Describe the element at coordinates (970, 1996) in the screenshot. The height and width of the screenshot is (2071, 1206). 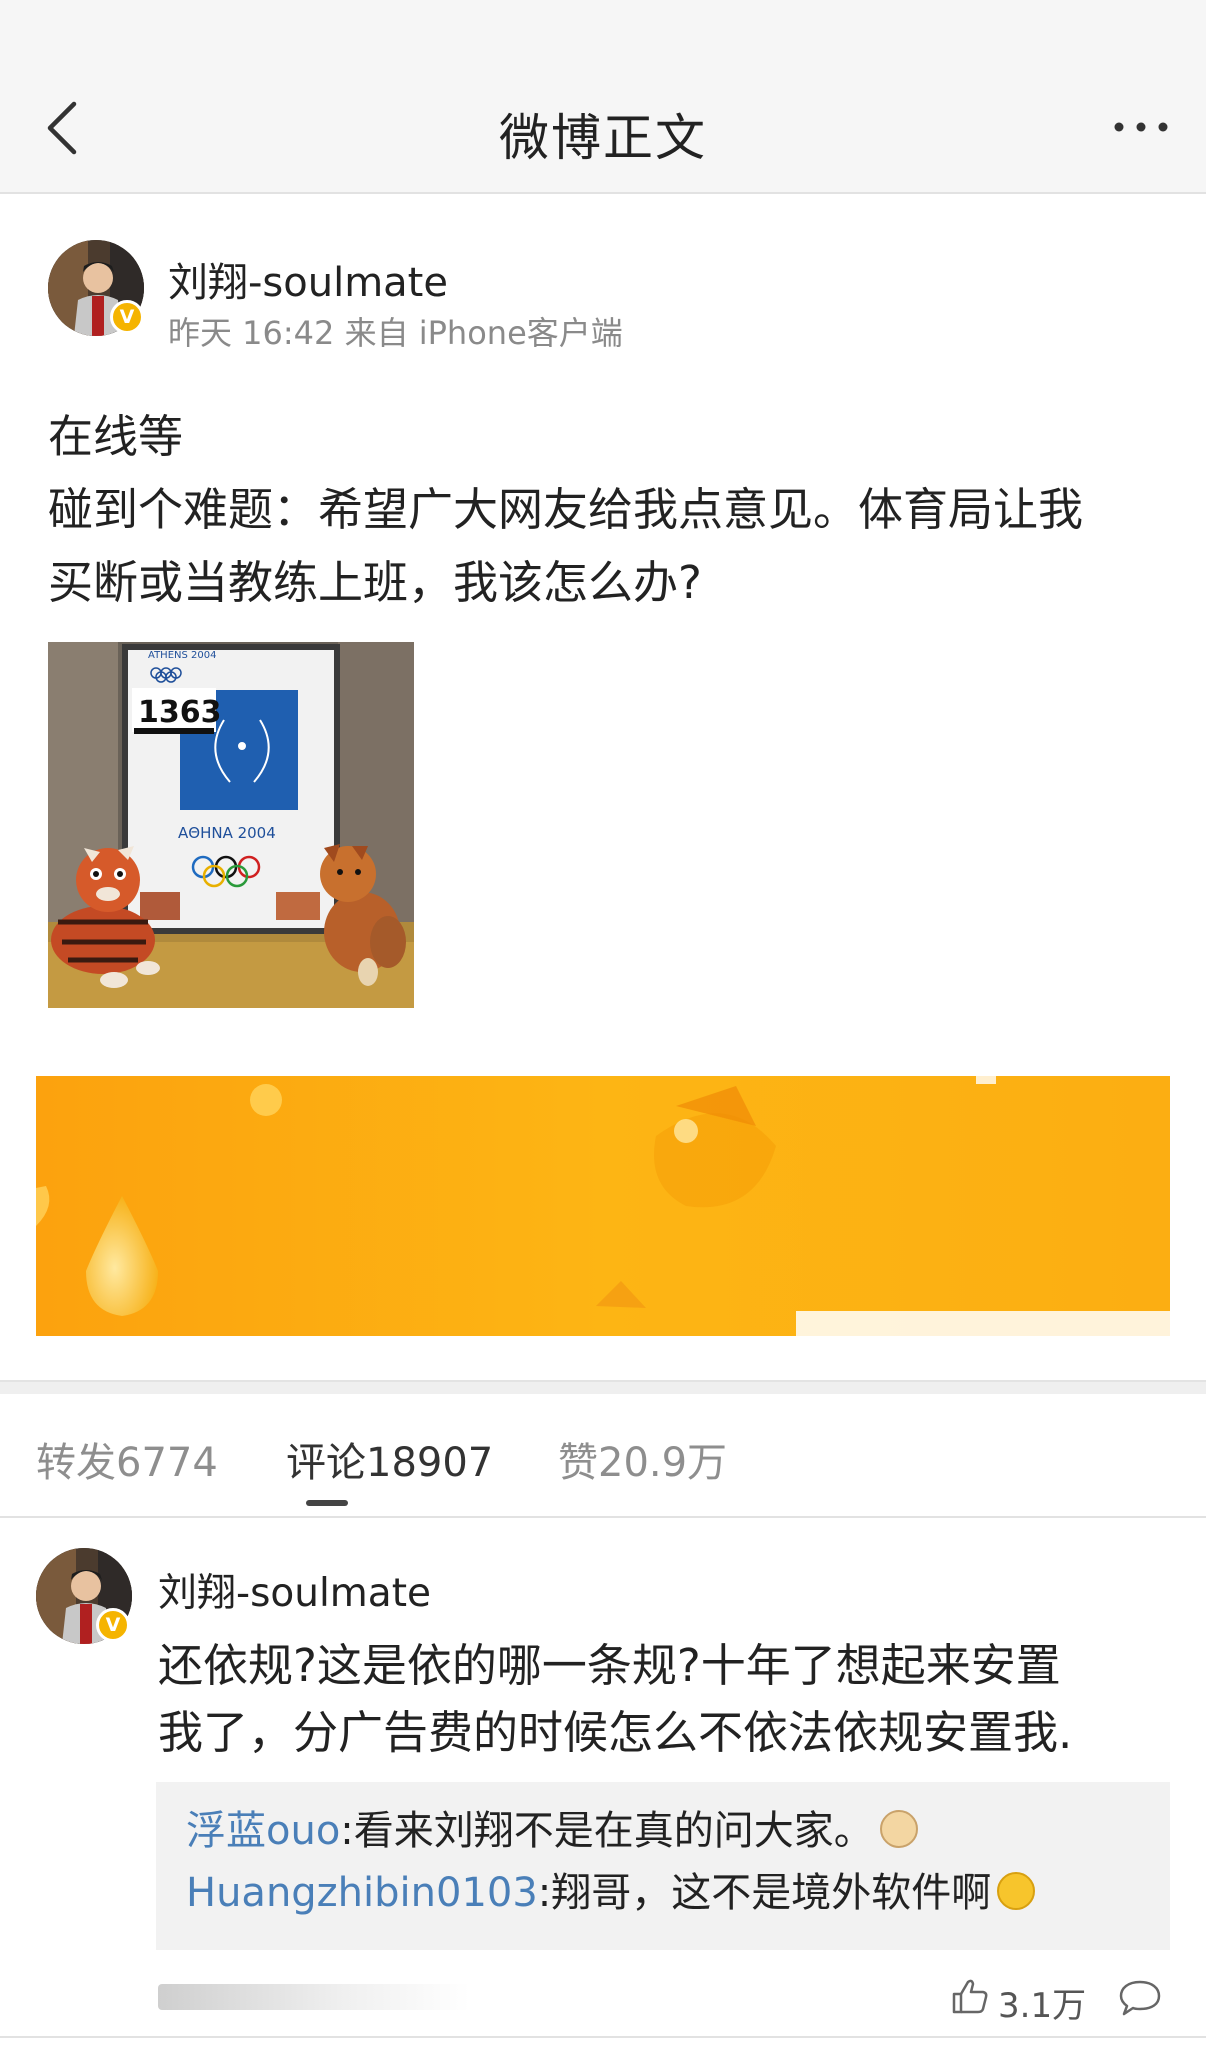
I see `thumbs-up-icon` at that location.